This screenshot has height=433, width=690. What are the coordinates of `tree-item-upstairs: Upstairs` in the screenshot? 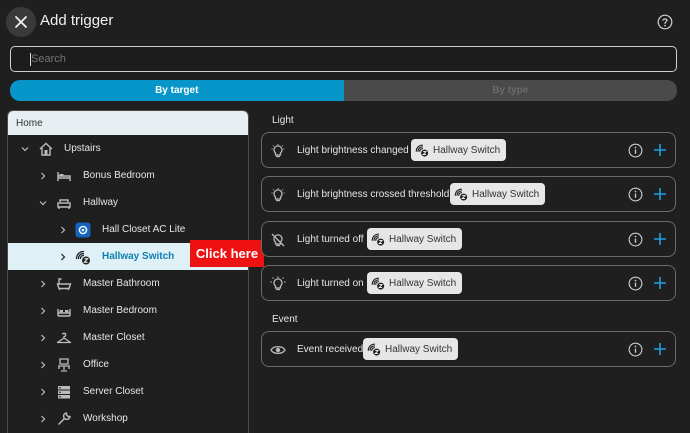 It's located at (128, 148).